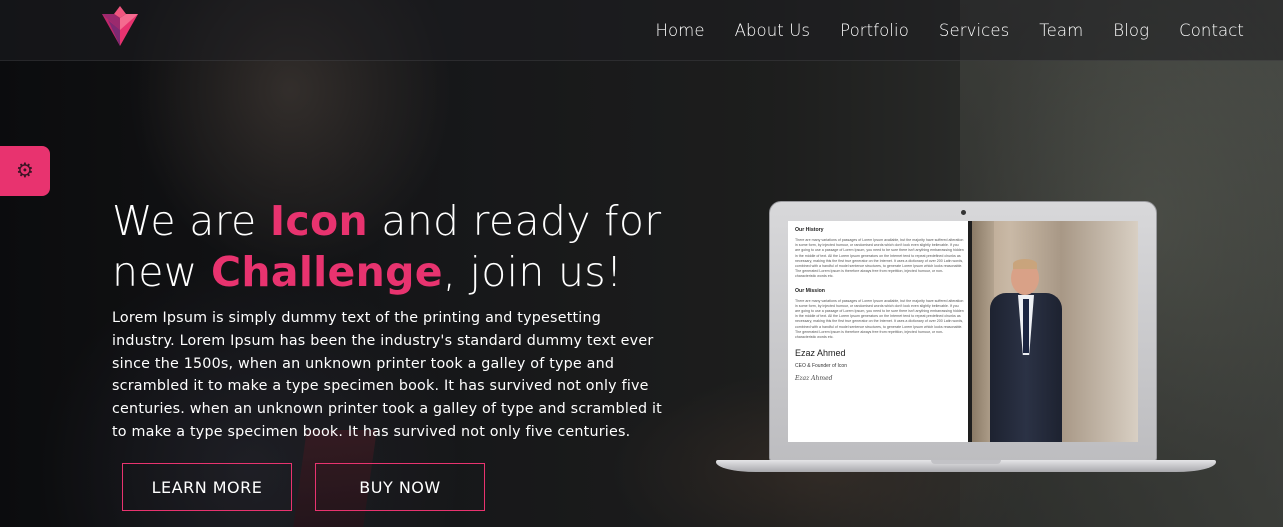 The height and width of the screenshot is (527, 1283). Describe the element at coordinates (1025, 264) in the screenshot. I see `photo-hair` at that location.